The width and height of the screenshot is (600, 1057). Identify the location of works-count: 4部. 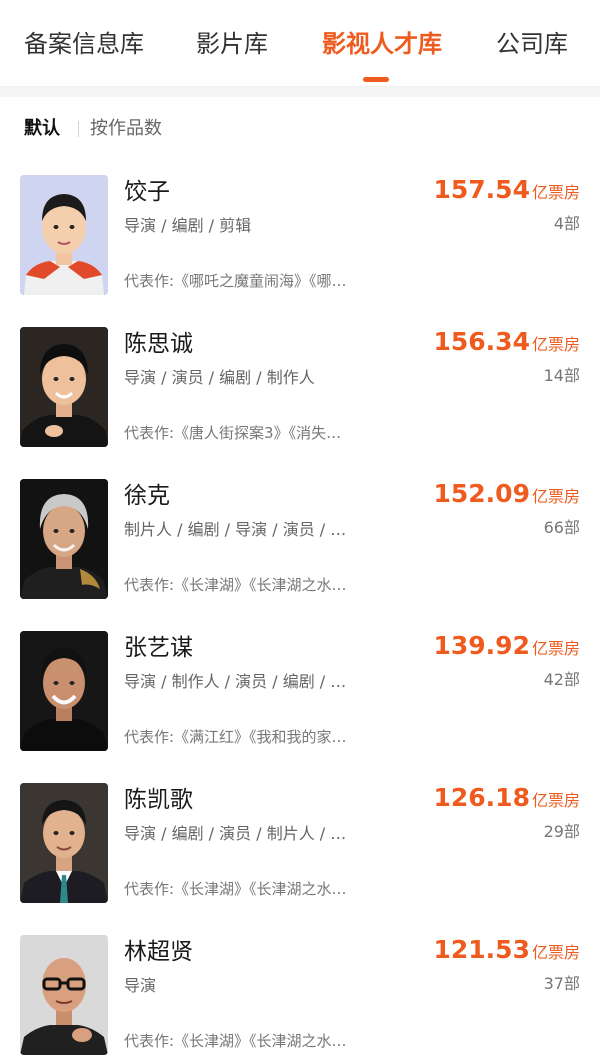
(566, 223).